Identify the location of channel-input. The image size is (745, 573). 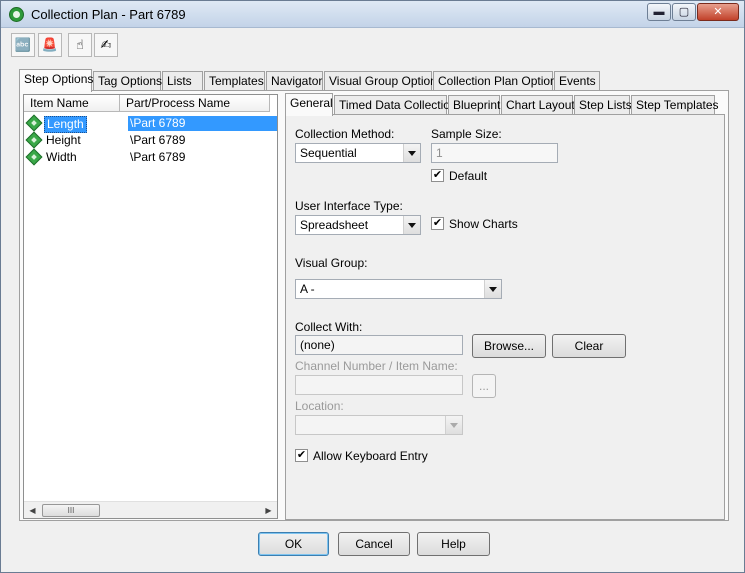
(379, 385).